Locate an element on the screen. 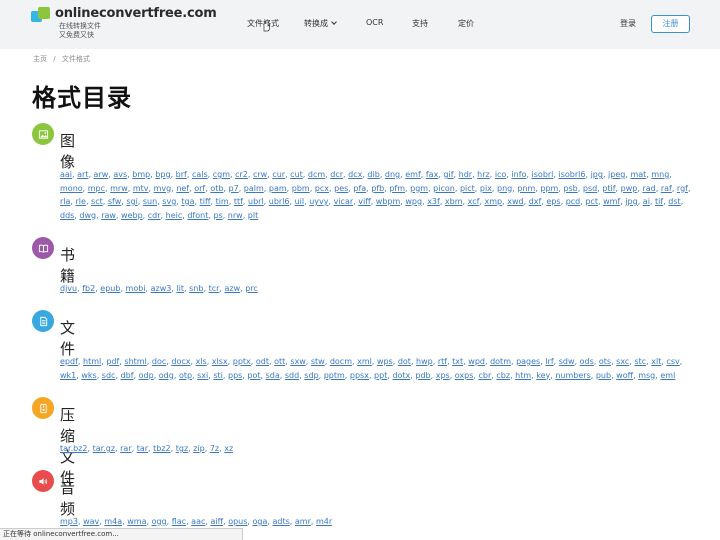 This screenshot has height=540, width=720. format-link: raw is located at coordinates (108, 215).